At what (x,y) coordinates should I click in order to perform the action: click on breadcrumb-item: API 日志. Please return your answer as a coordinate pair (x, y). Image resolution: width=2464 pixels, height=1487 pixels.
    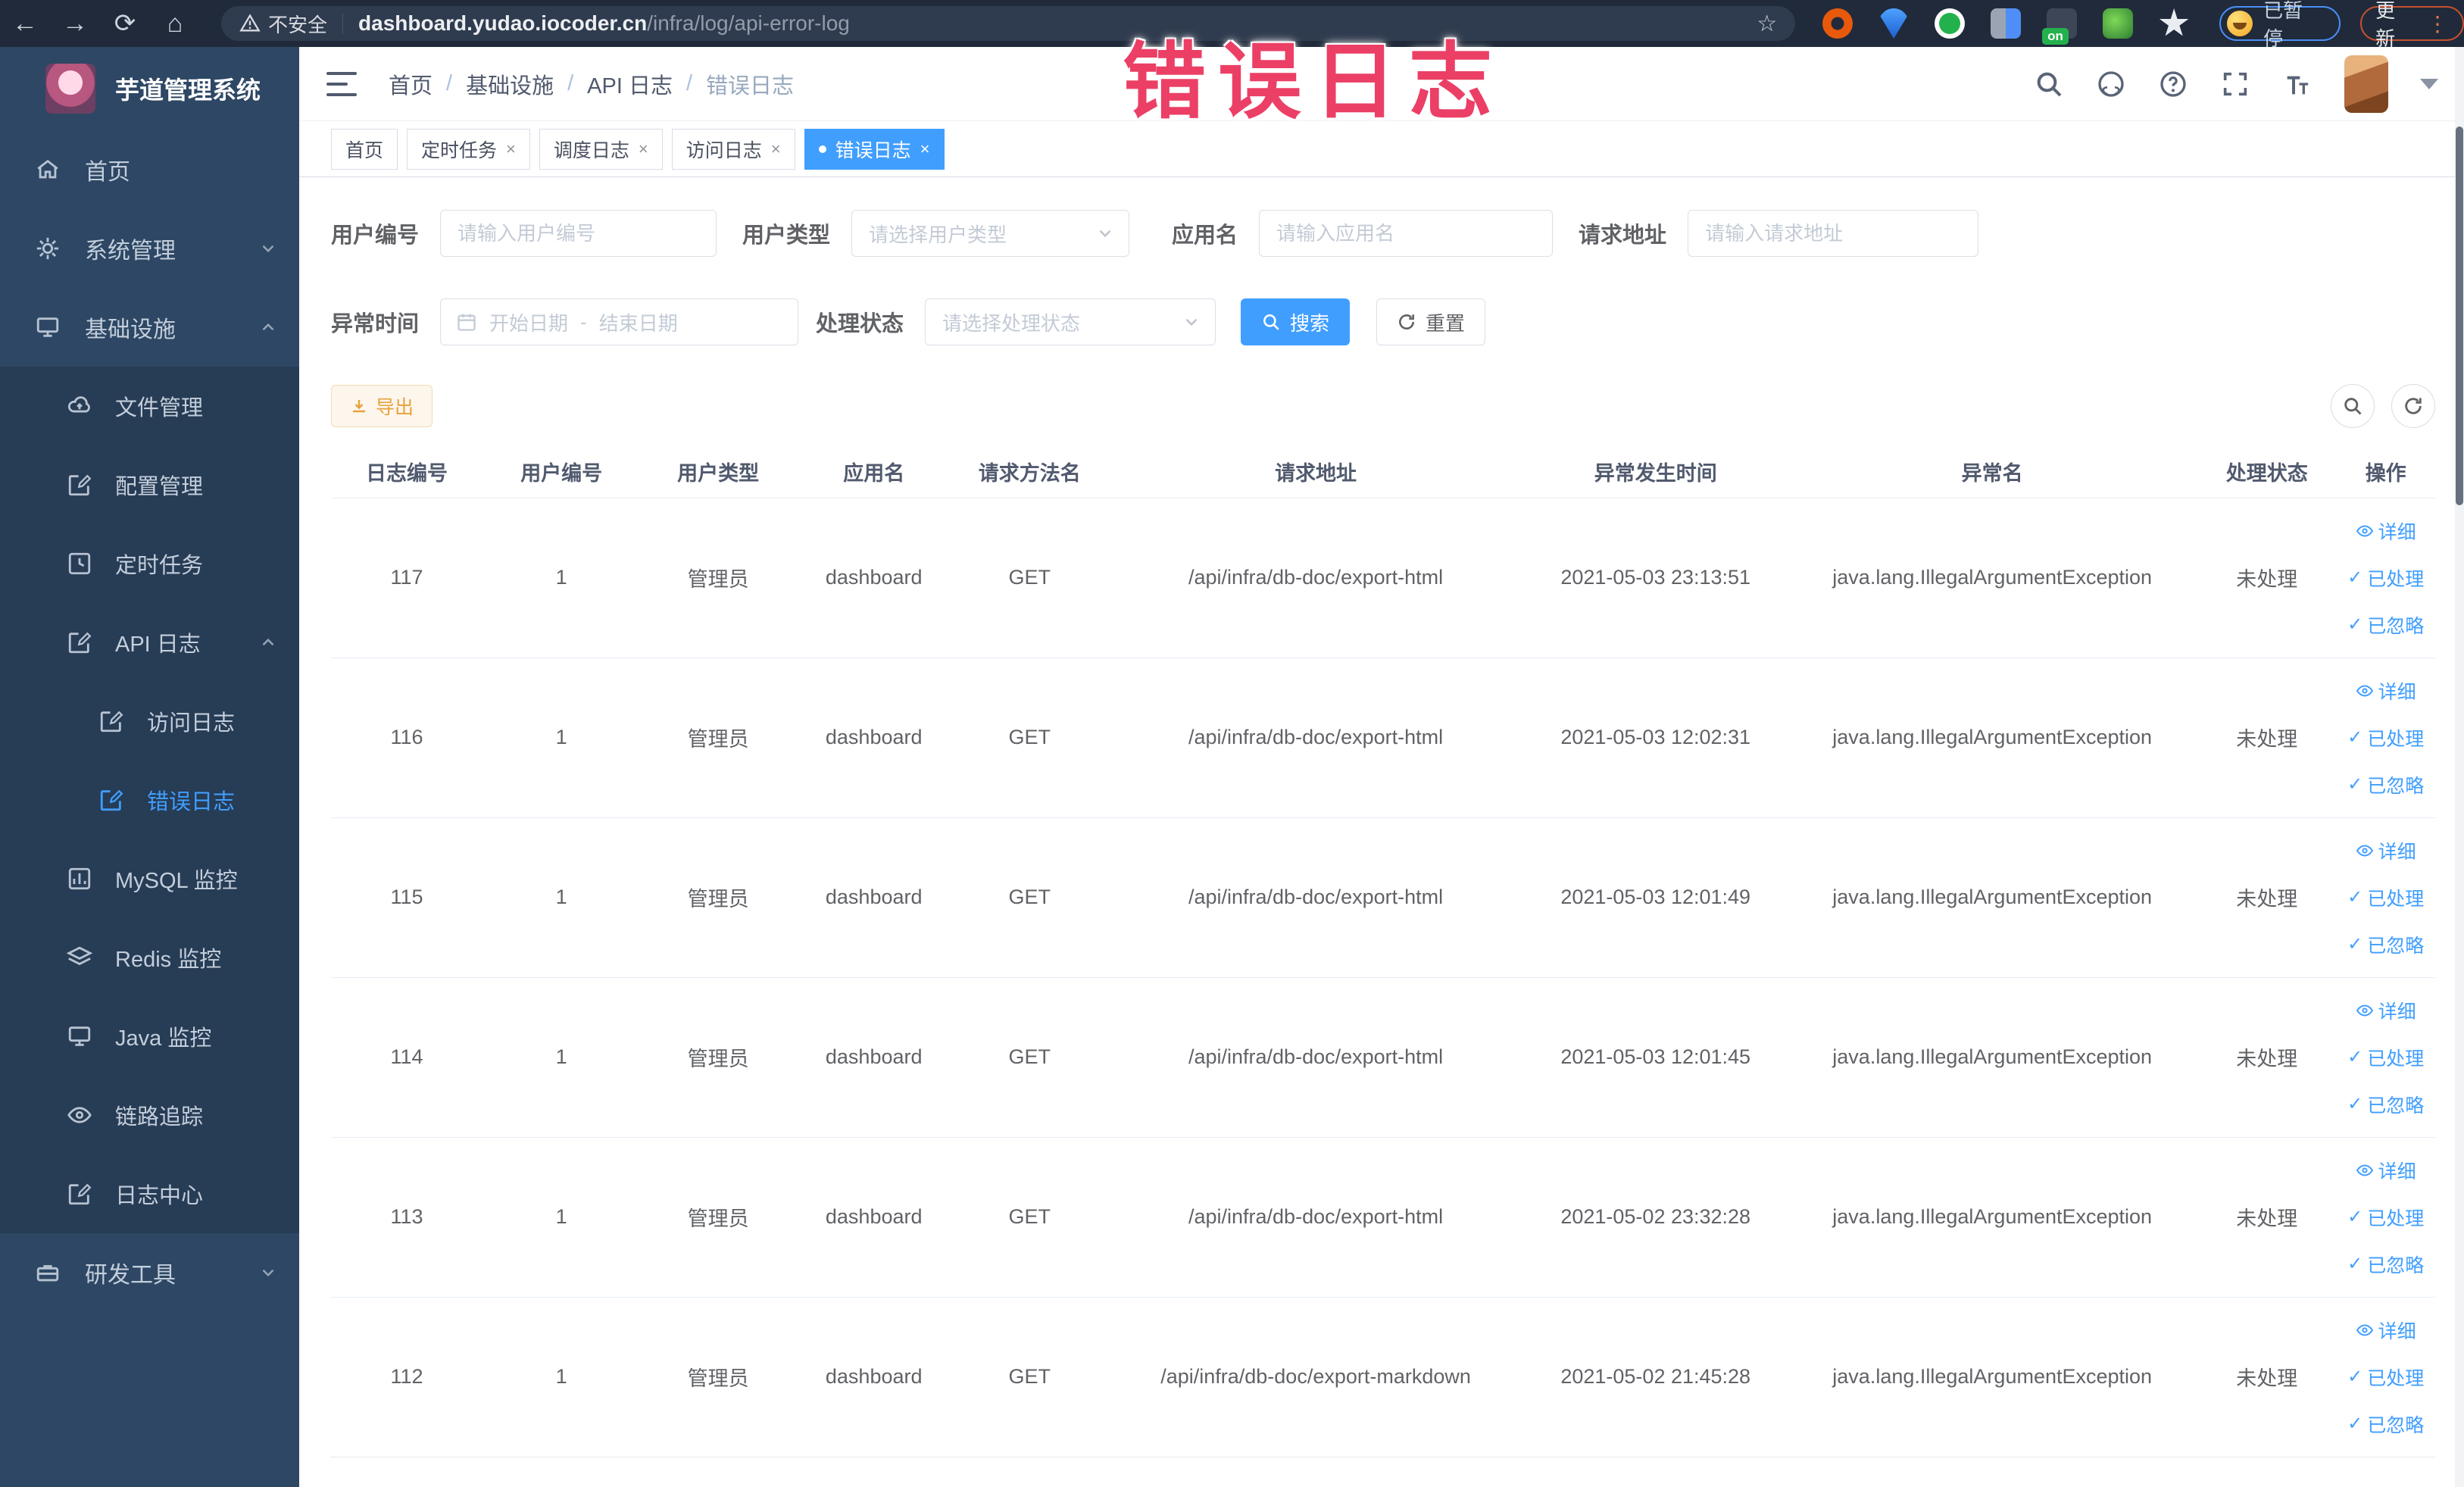
    Looking at the image, I should click on (630, 84).